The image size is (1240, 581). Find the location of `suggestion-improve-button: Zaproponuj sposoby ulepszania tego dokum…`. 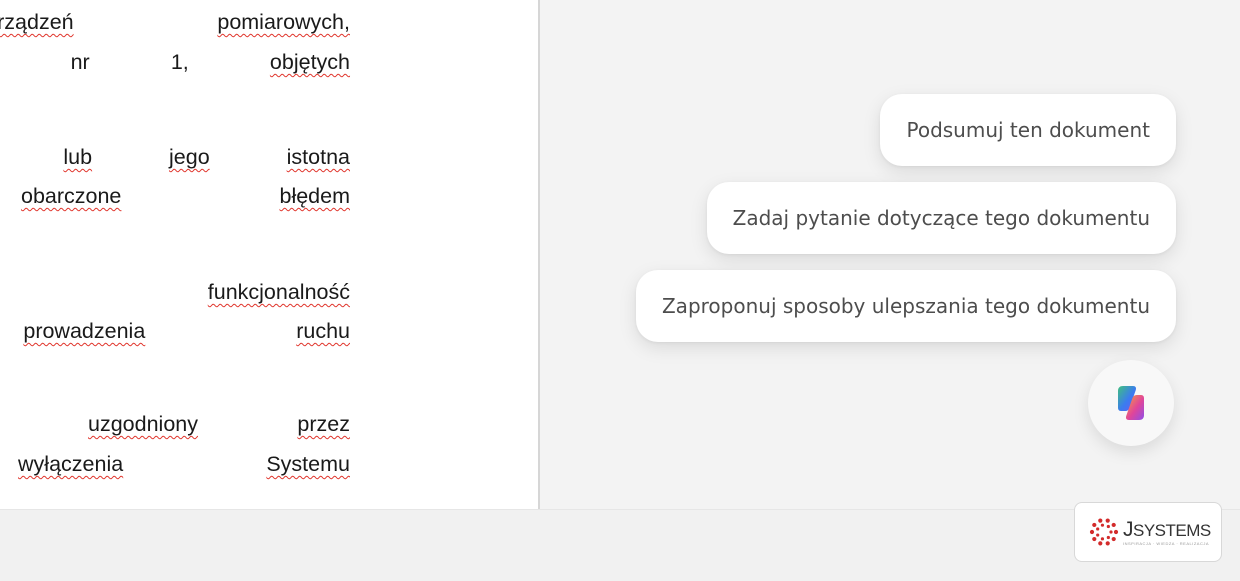

suggestion-improve-button: Zaproponuj sposoby ulepszania tego dokum… is located at coordinates (905, 306).